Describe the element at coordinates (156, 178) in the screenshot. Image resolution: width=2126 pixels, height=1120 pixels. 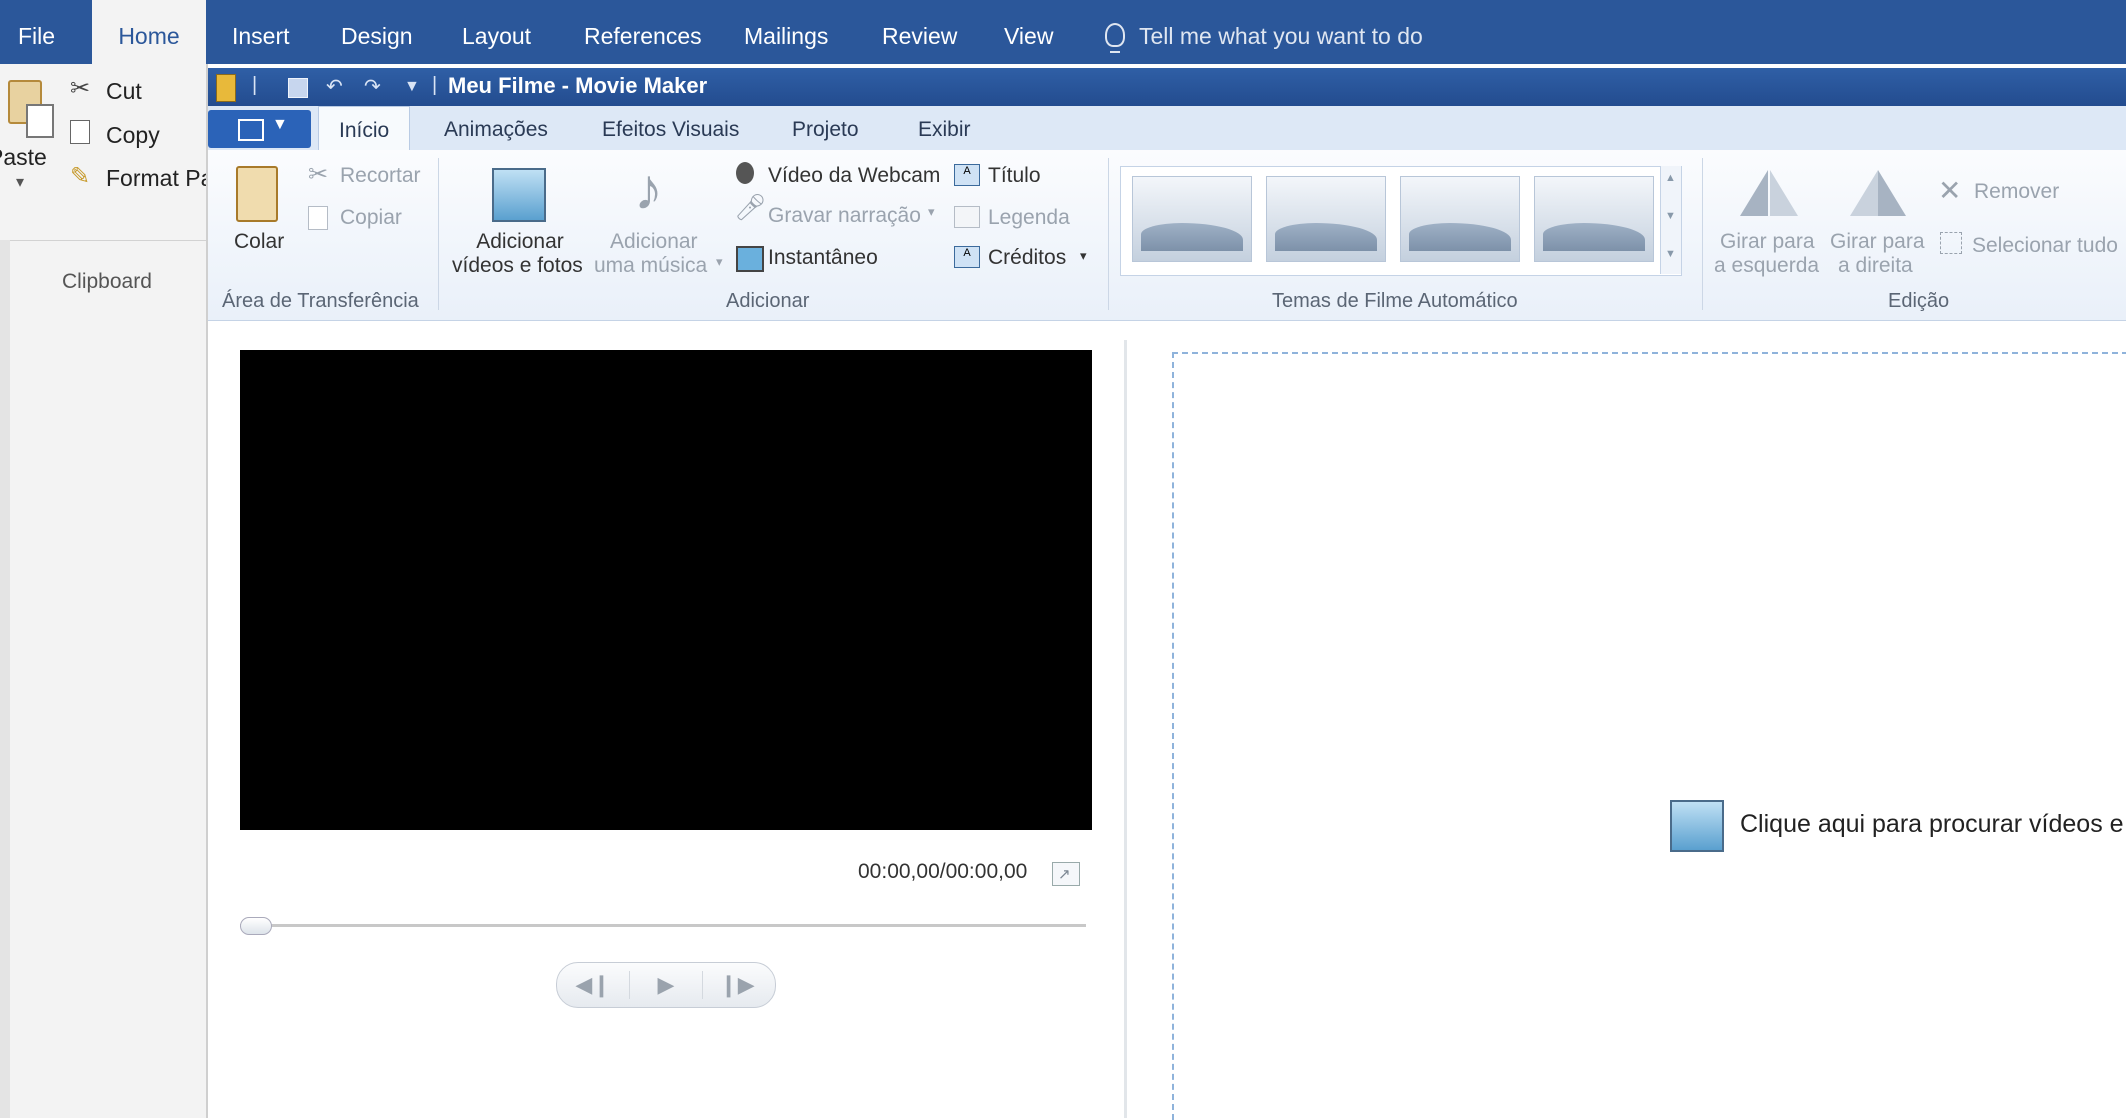
I see `format-painter-button: Format Pa` at that location.